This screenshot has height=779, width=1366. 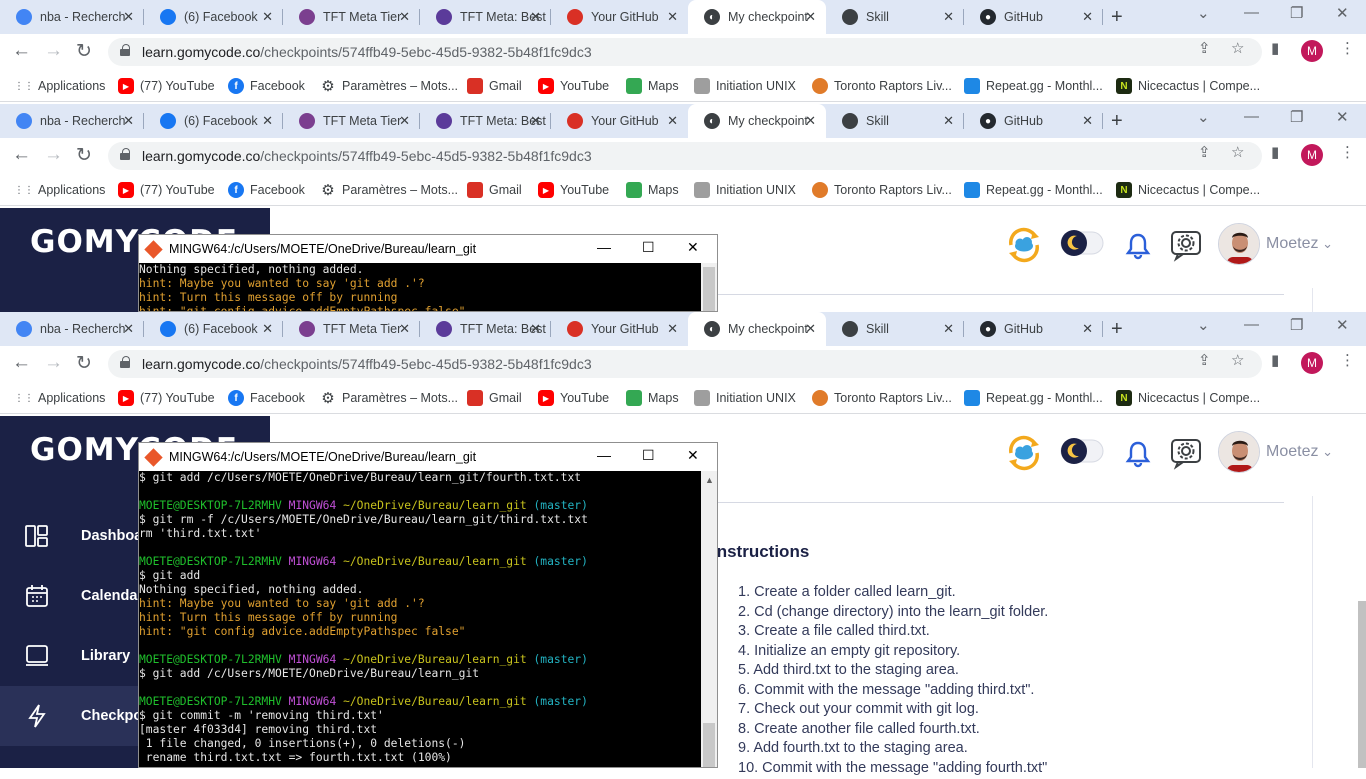 I want to click on settings-chat-icon, so click(x=1186, y=247).